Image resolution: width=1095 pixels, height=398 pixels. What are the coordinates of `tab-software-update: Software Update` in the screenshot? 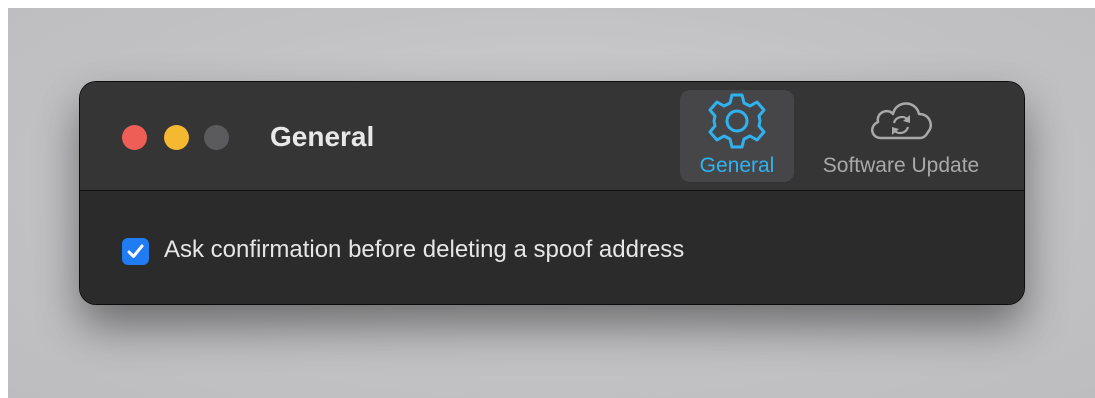 It's located at (901, 136).